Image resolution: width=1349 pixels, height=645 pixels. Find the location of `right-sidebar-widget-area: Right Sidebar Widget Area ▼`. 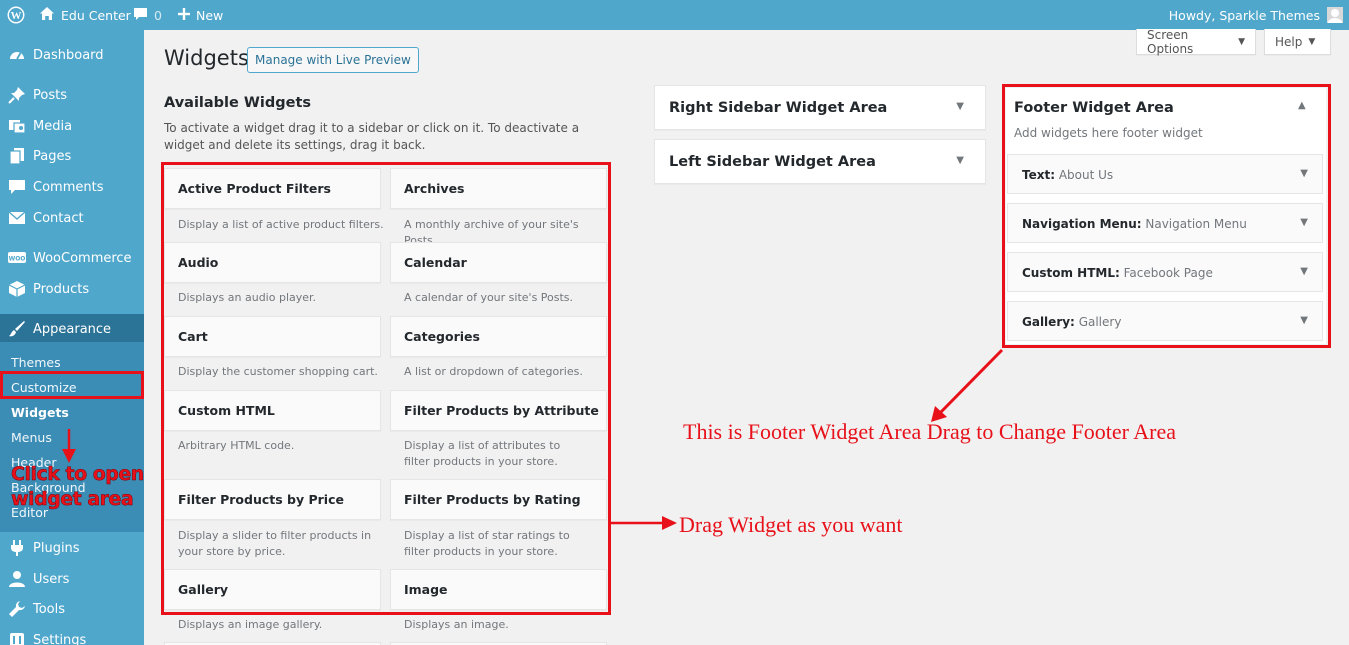

right-sidebar-widget-area: Right Sidebar Widget Area ▼ is located at coordinates (820, 107).